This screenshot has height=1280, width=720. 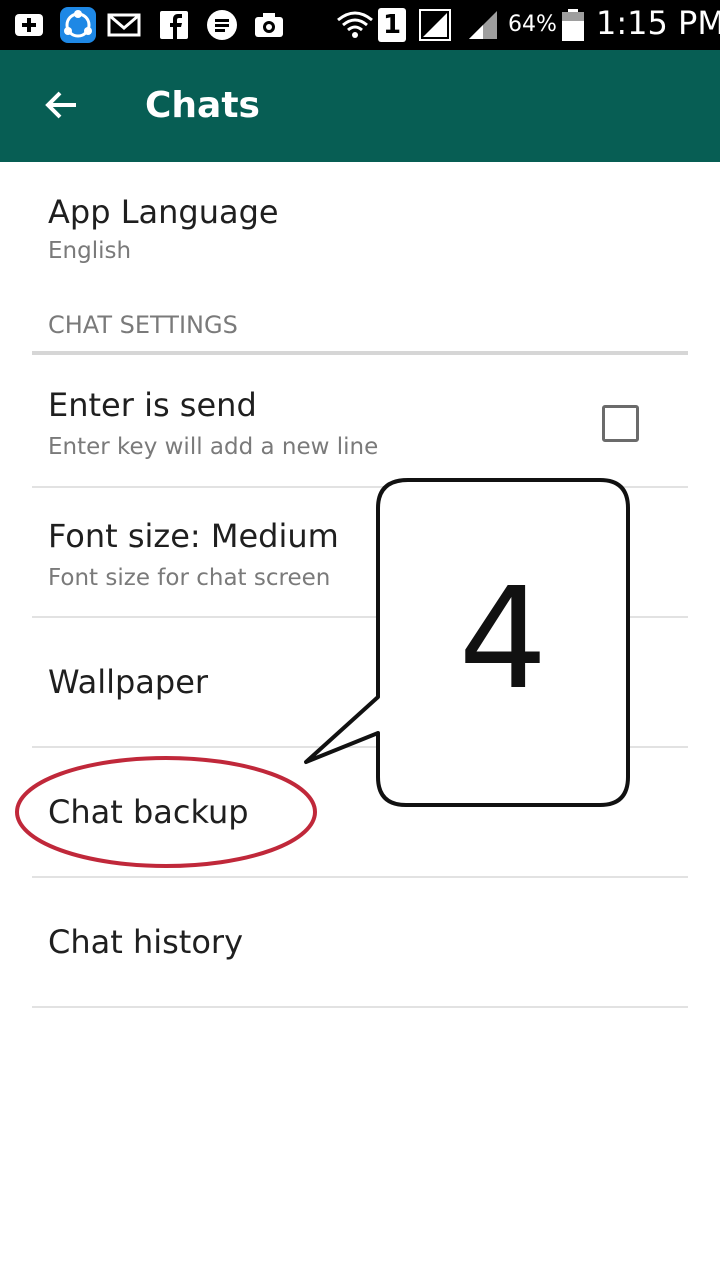 What do you see at coordinates (532, 24) in the screenshot?
I see `battery-percent: 64%` at bounding box center [532, 24].